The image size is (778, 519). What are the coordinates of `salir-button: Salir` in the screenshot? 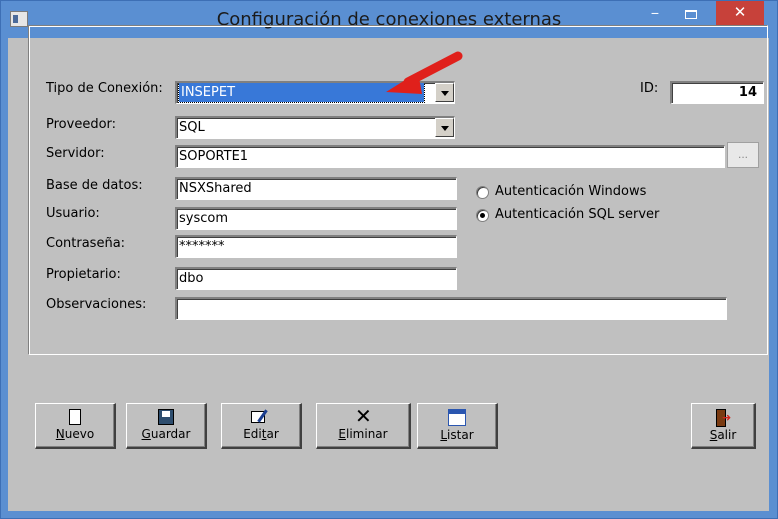 It's located at (723, 426).